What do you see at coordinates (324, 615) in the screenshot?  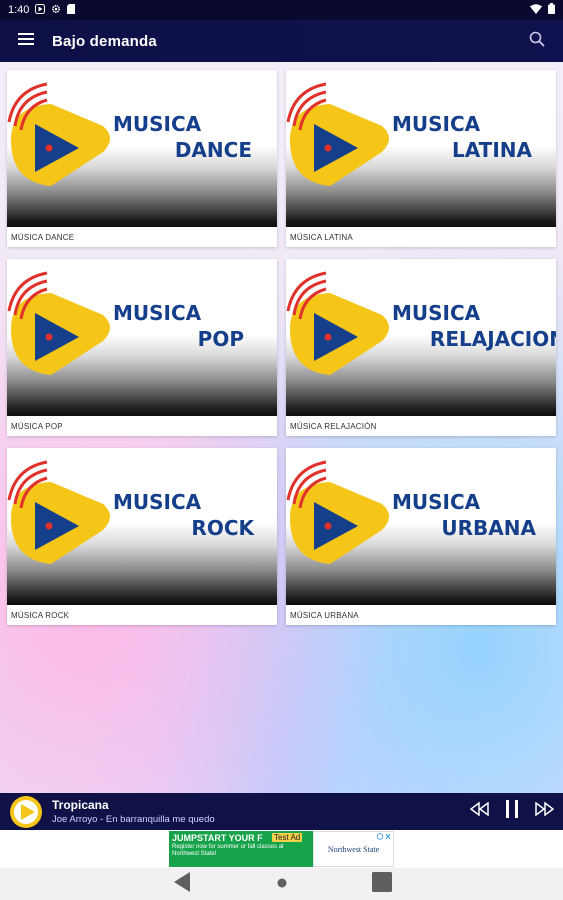 I see `category-caption: MÚSICA URBANA` at bounding box center [324, 615].